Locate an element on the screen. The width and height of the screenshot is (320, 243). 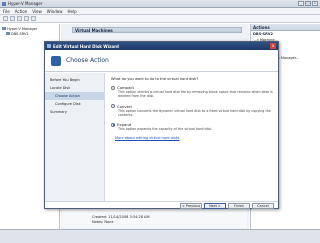
previous-button: < Previous is located at coordinates (191, 206).